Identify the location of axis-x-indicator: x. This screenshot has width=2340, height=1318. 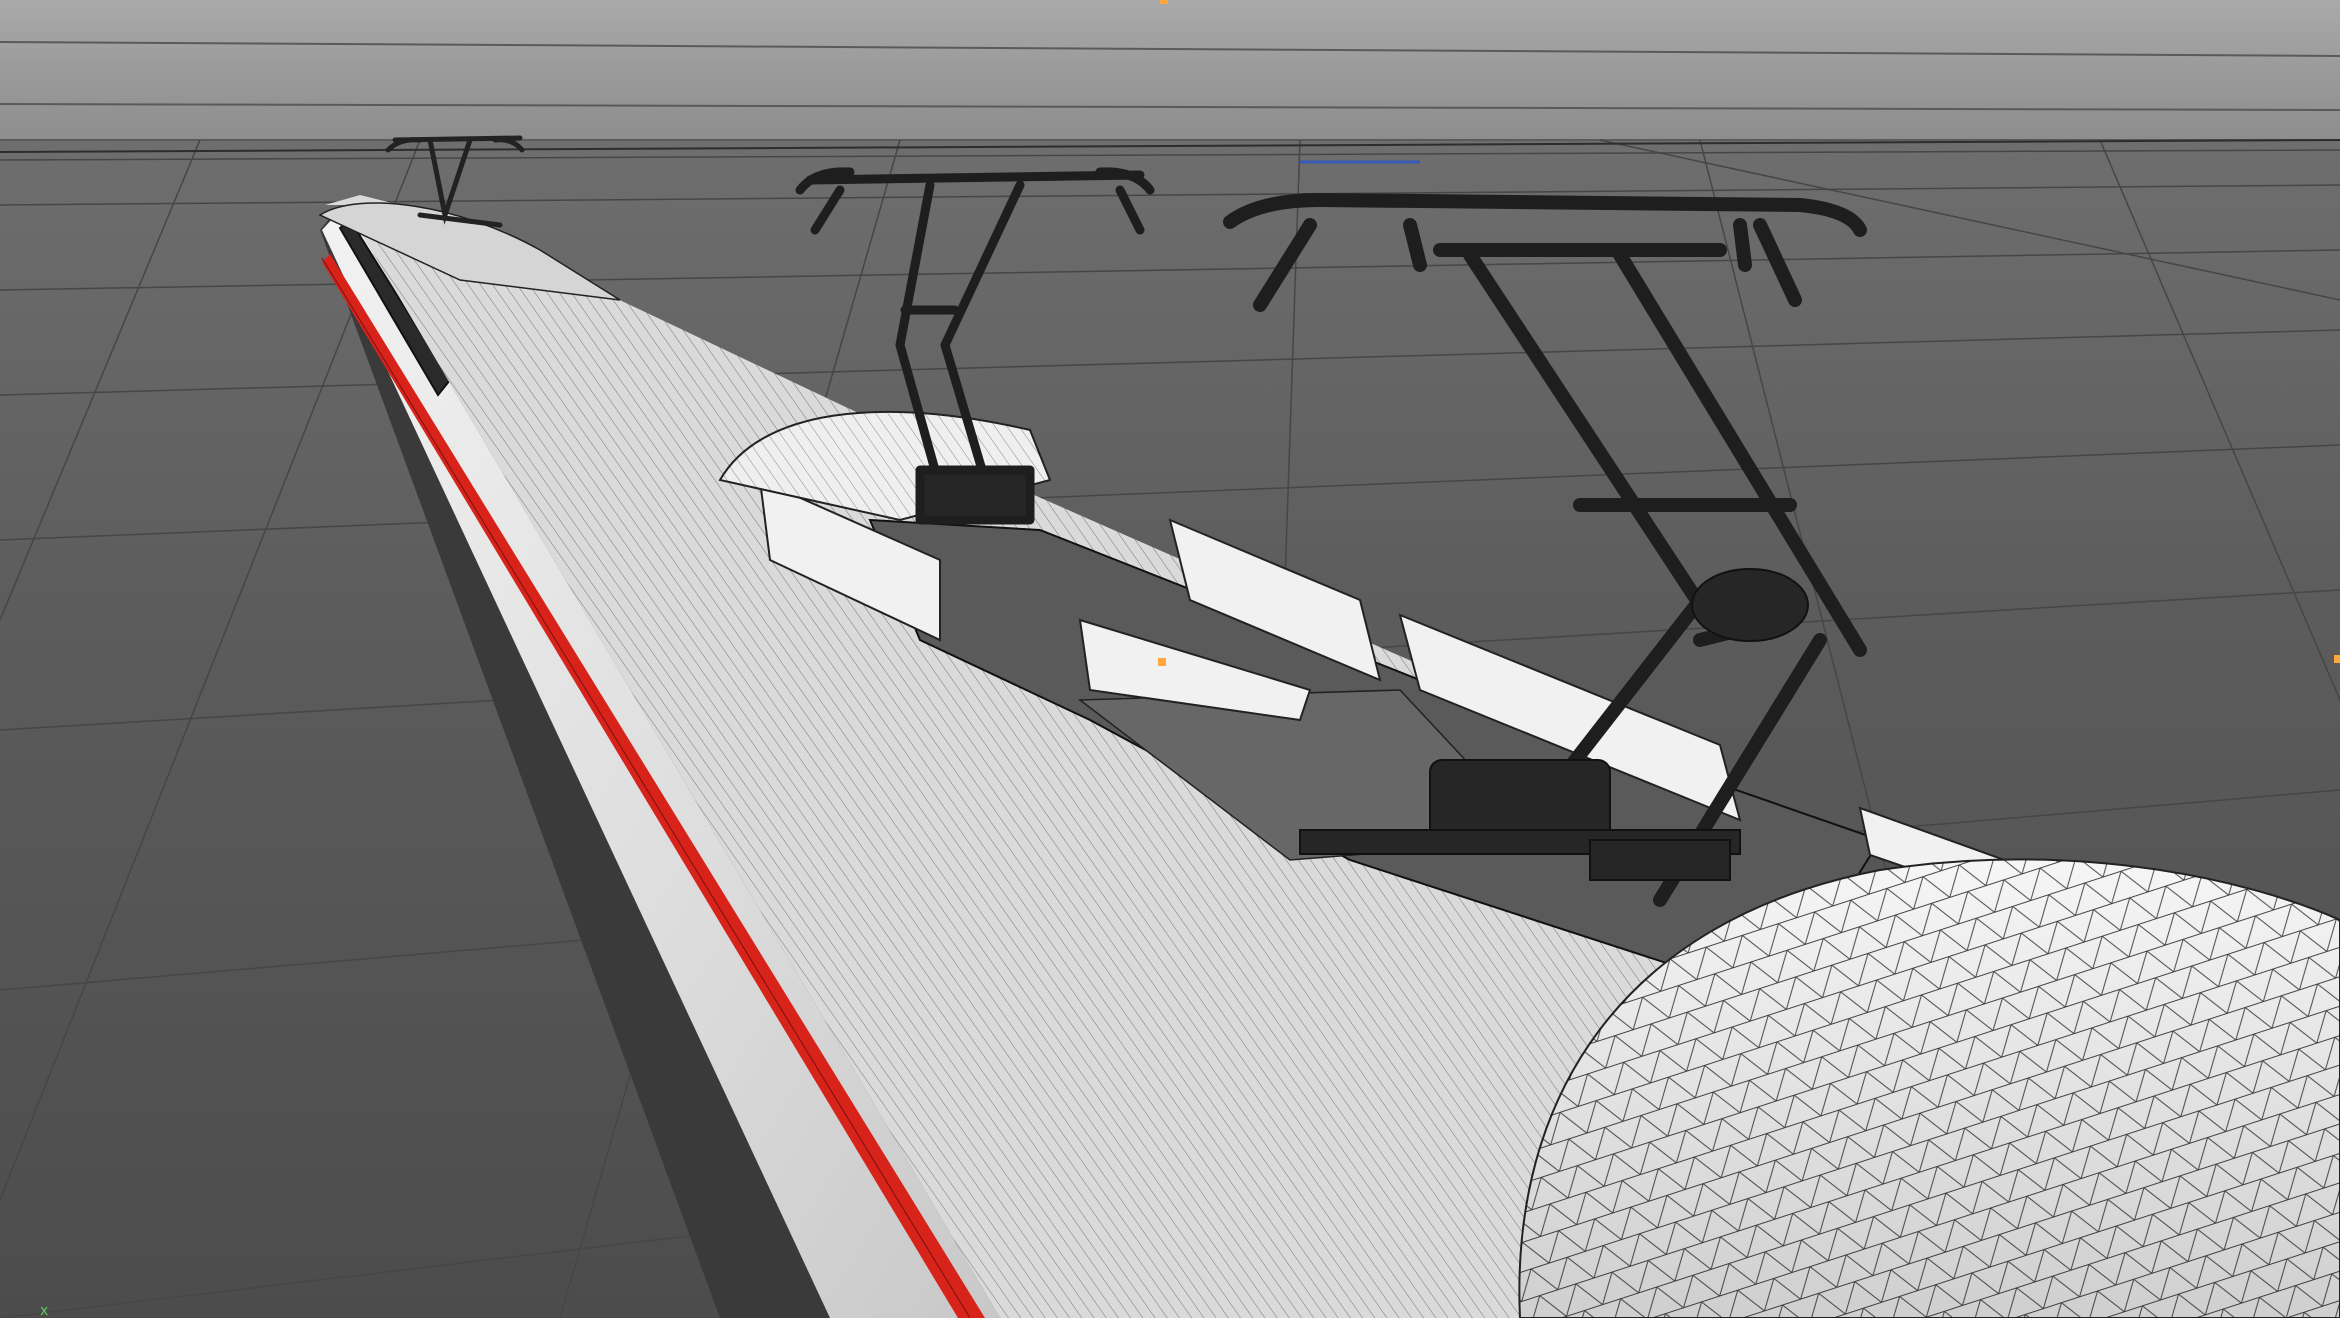
(44, 1310).